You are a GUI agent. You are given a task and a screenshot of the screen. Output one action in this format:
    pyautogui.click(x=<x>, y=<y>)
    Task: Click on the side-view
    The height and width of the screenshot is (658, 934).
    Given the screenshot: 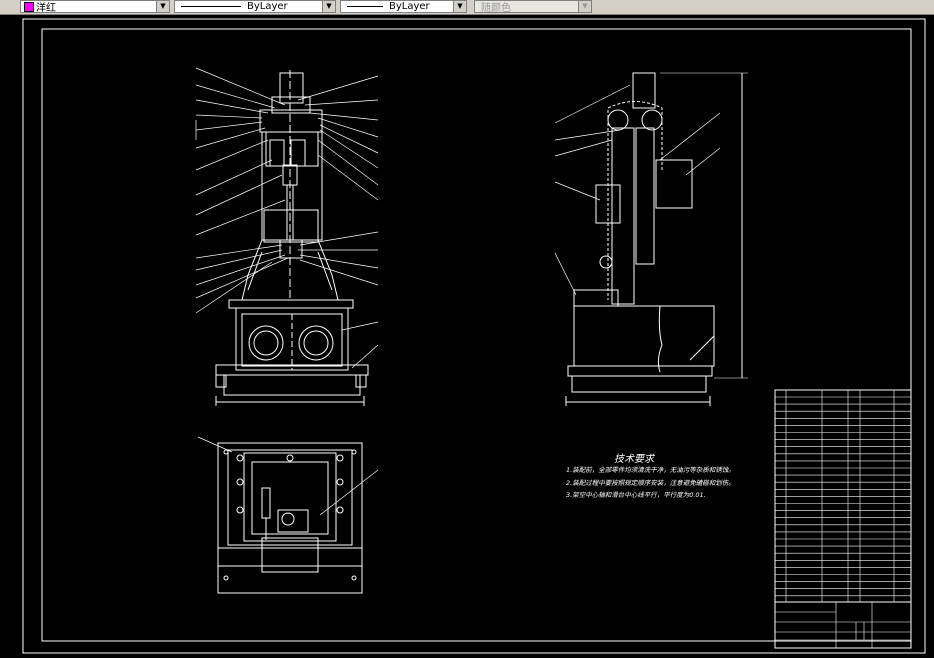 What is the action you would take?
    pyautogui.click(x=651, y=239)
    